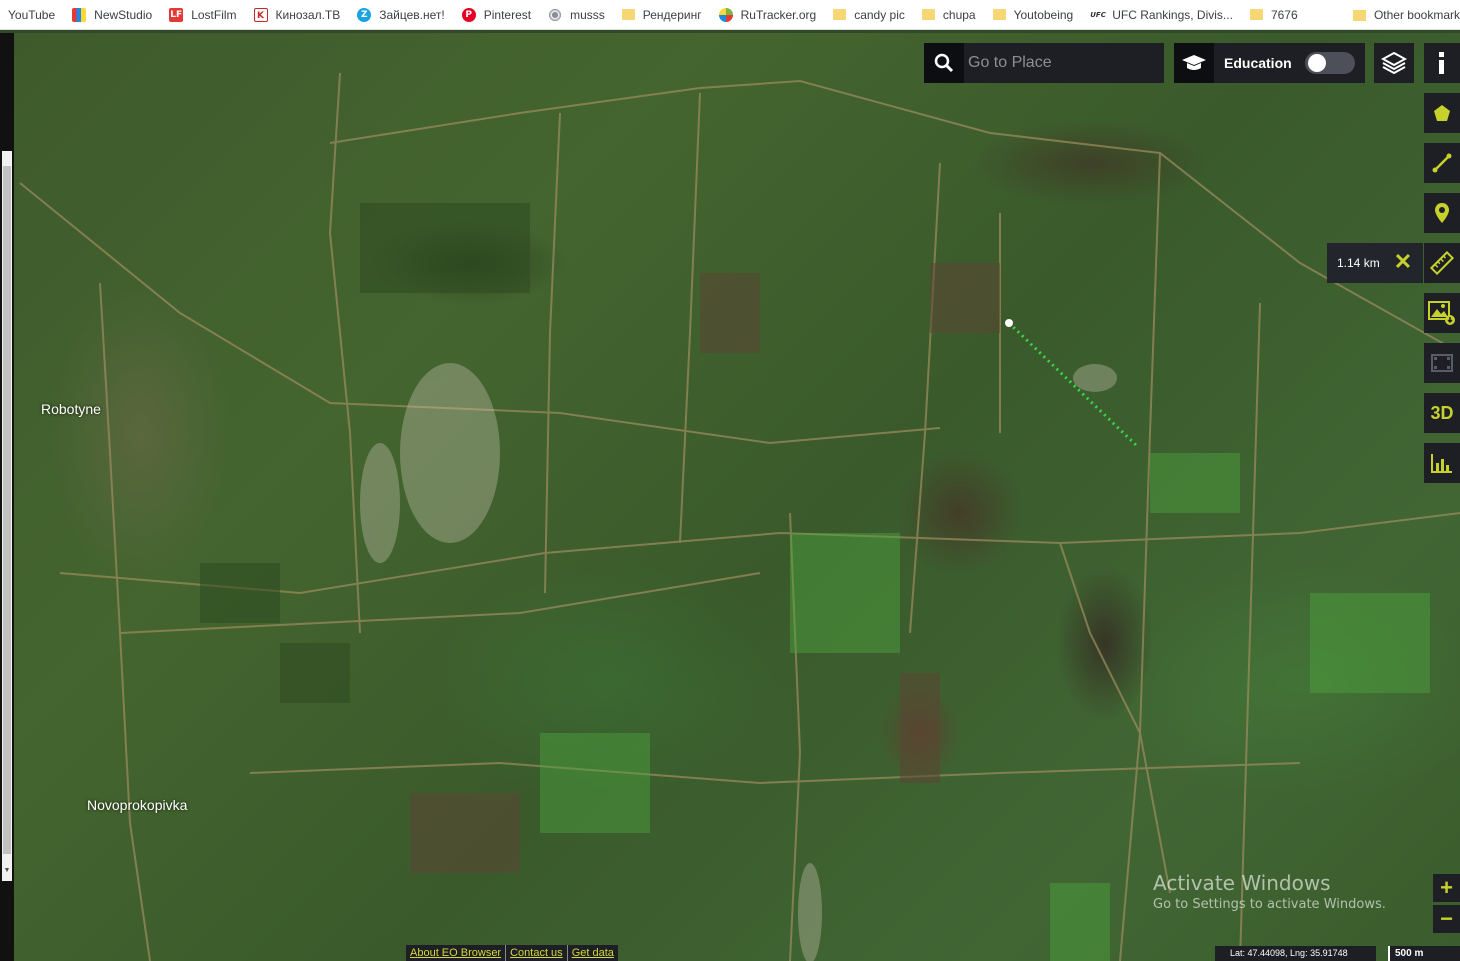  What do you see at coordinates (1284, 14) in the screenshot?
I see `bookmark-label: 7676` at bounding box center [1284, 14].